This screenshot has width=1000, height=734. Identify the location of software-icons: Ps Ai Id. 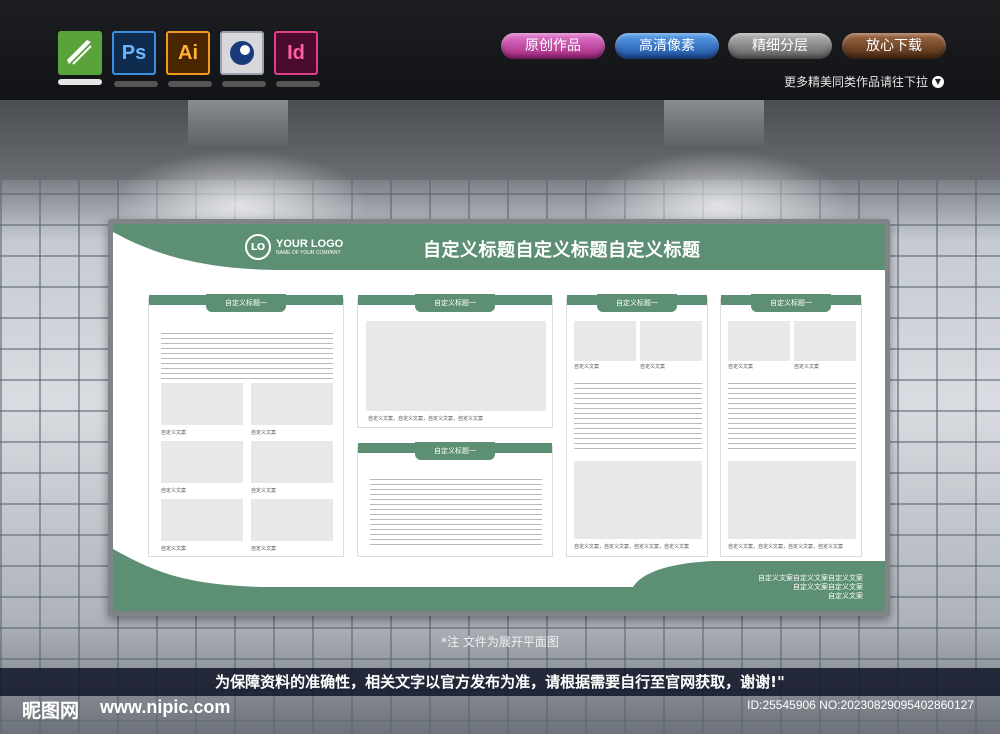
(189, 59).